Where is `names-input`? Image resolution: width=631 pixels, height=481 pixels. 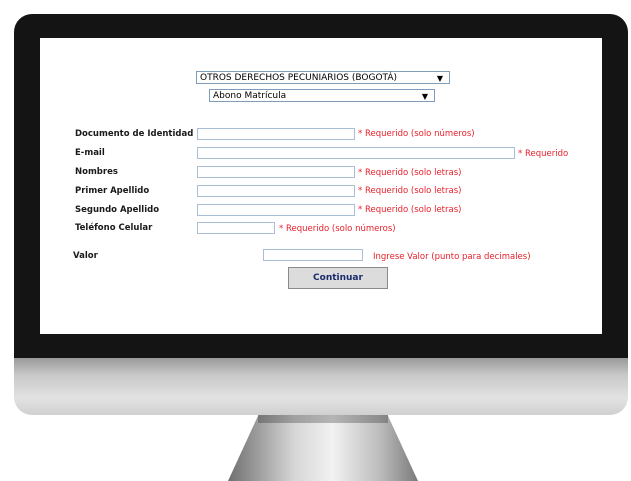
names-input is located at coordinates (276, 172).